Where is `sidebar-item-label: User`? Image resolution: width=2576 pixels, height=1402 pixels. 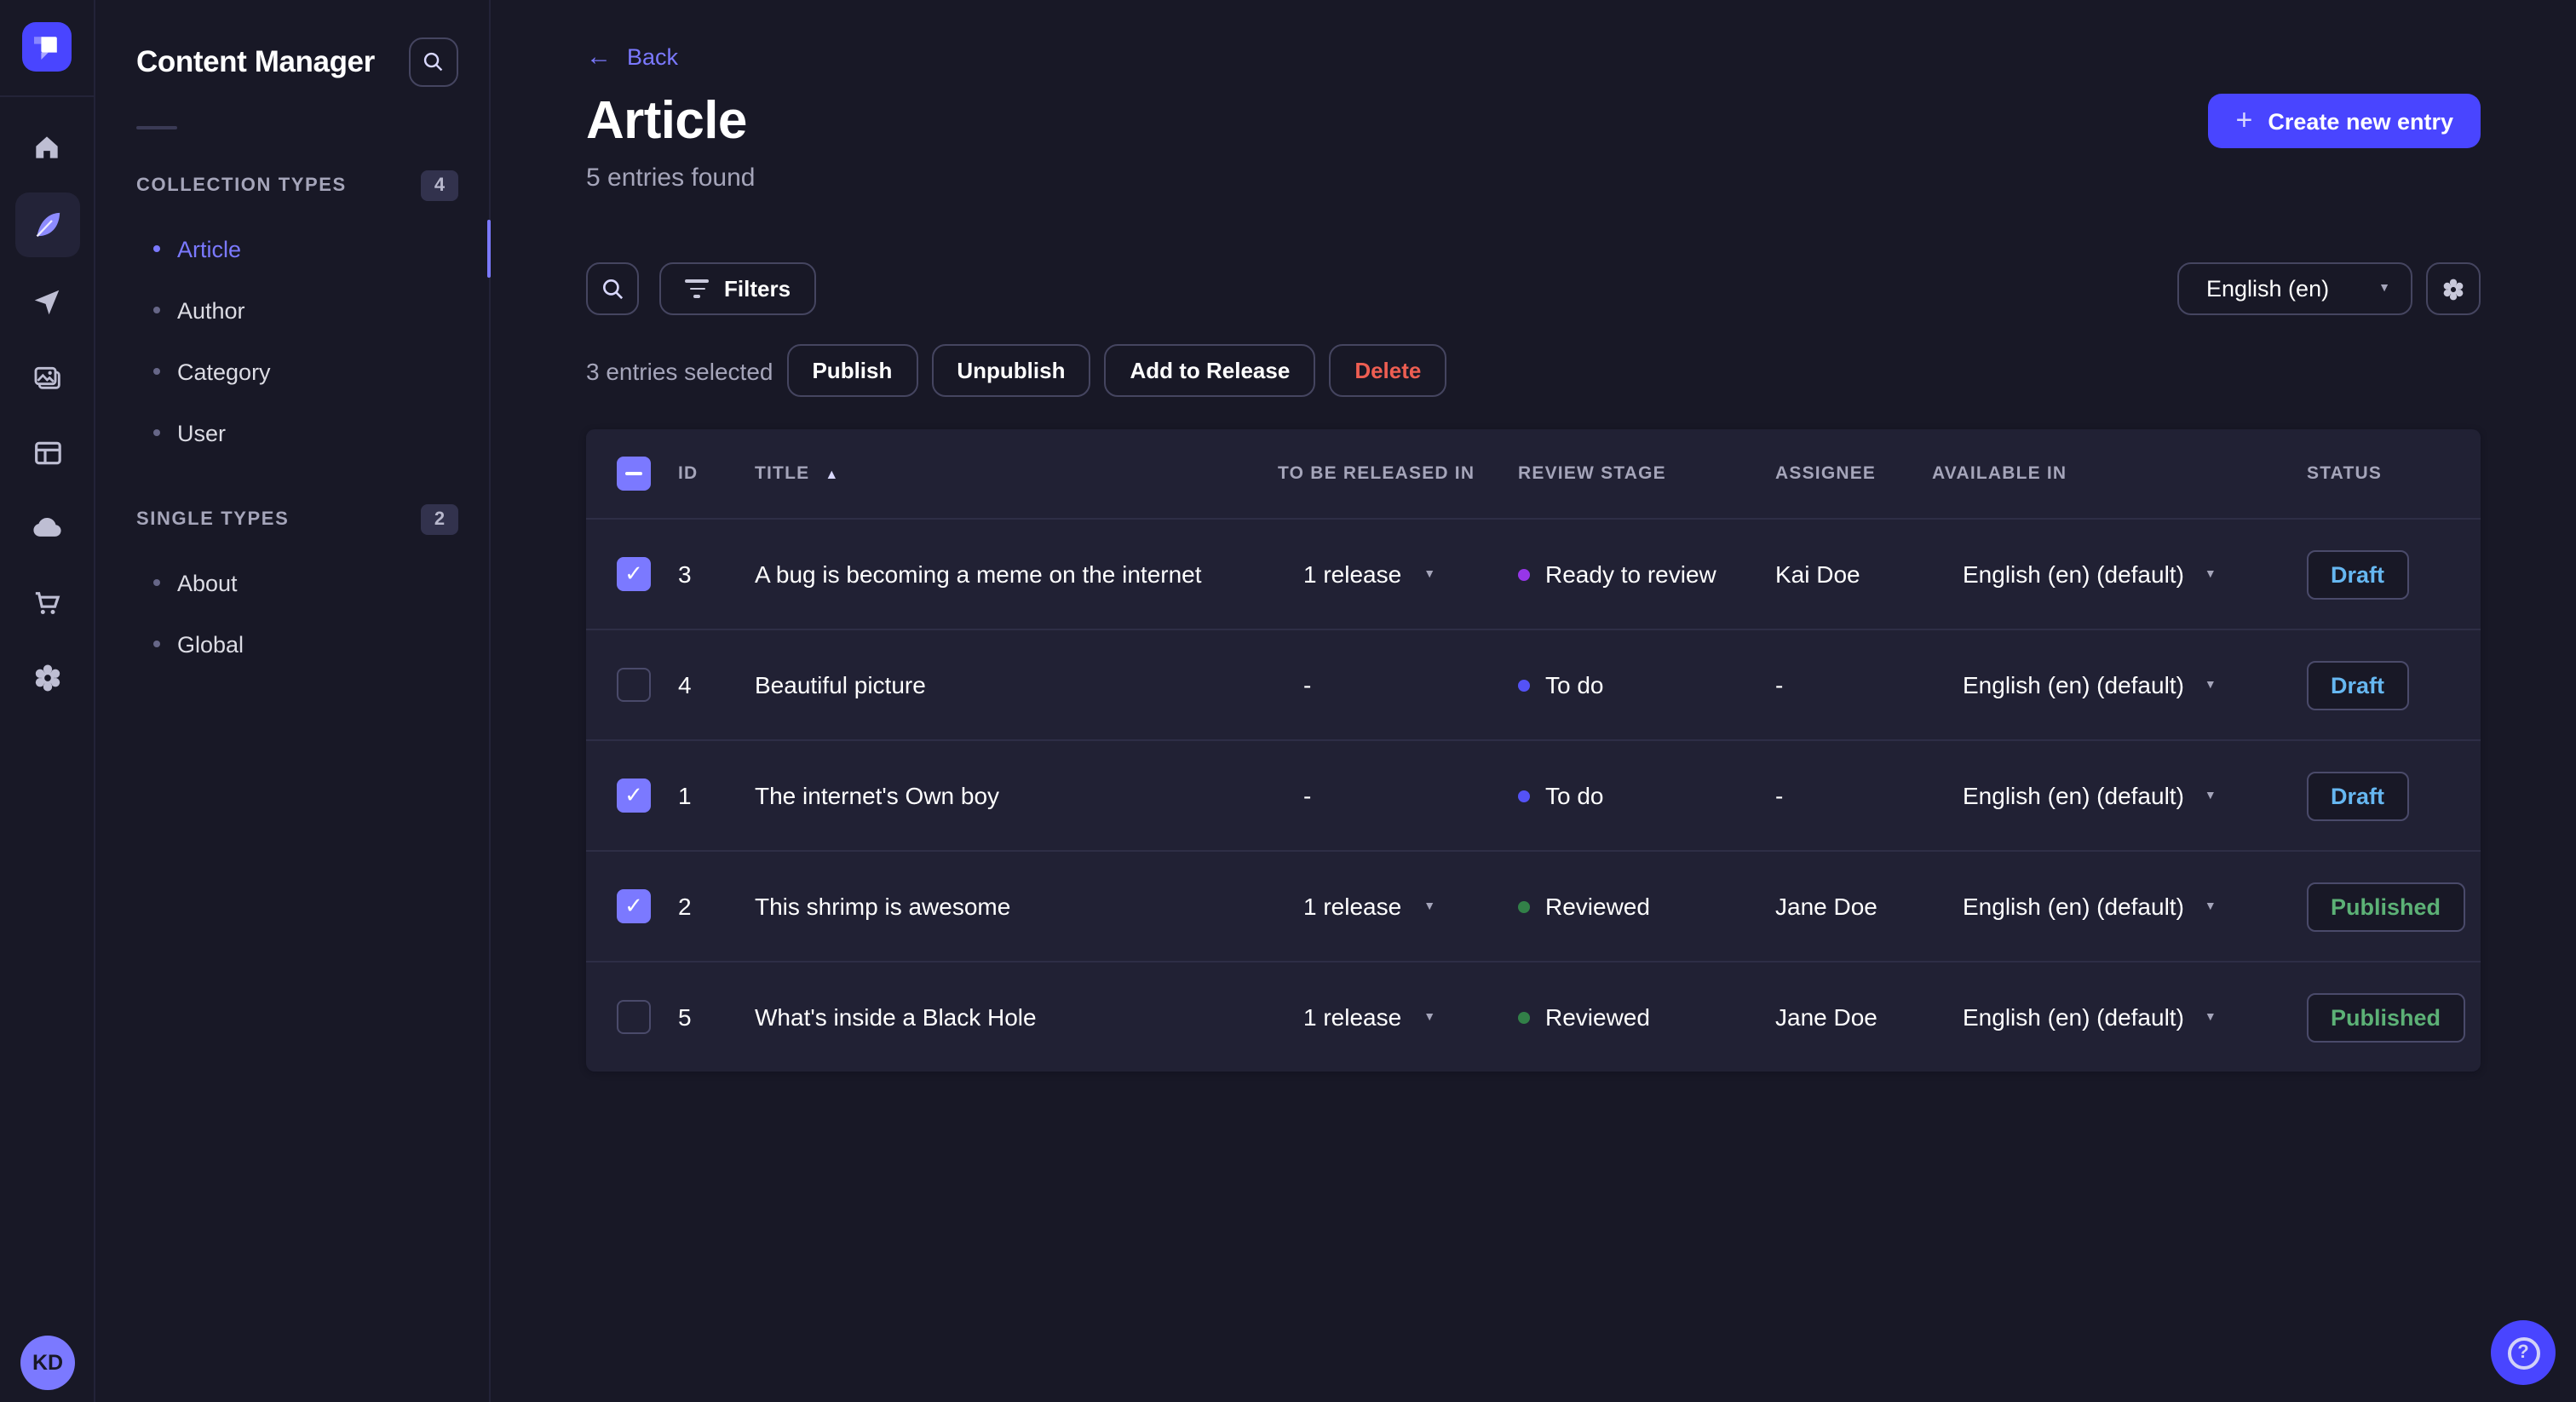
sidebar-item-label: User is located at coordinates (202, 432).